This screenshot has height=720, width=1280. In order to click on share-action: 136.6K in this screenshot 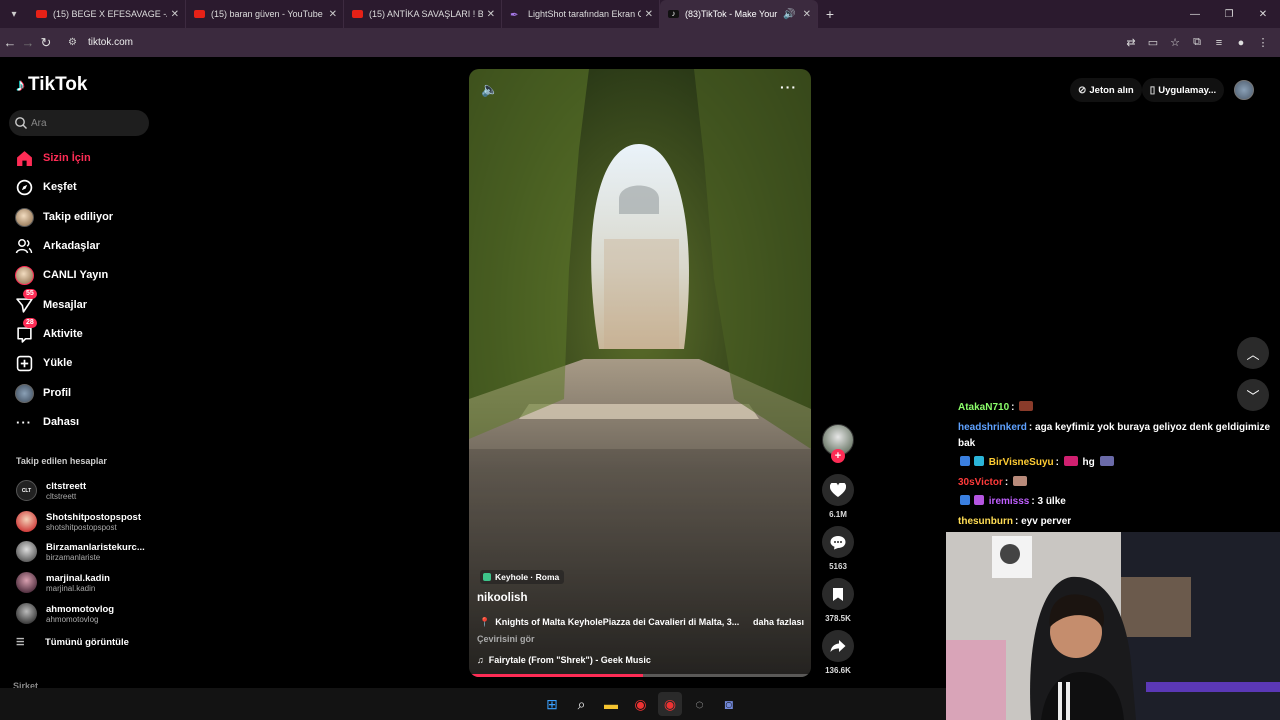, I will do `click(838, 652)`.